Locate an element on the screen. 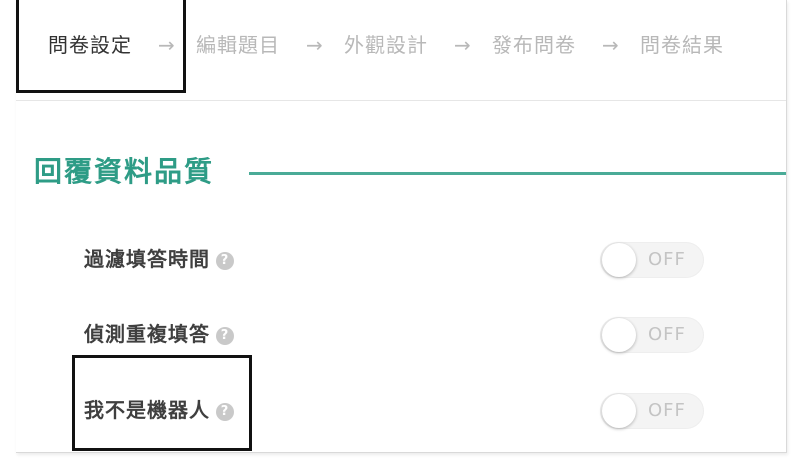  setting-label: 我不是機器人 is located at coordinates (147, 410).